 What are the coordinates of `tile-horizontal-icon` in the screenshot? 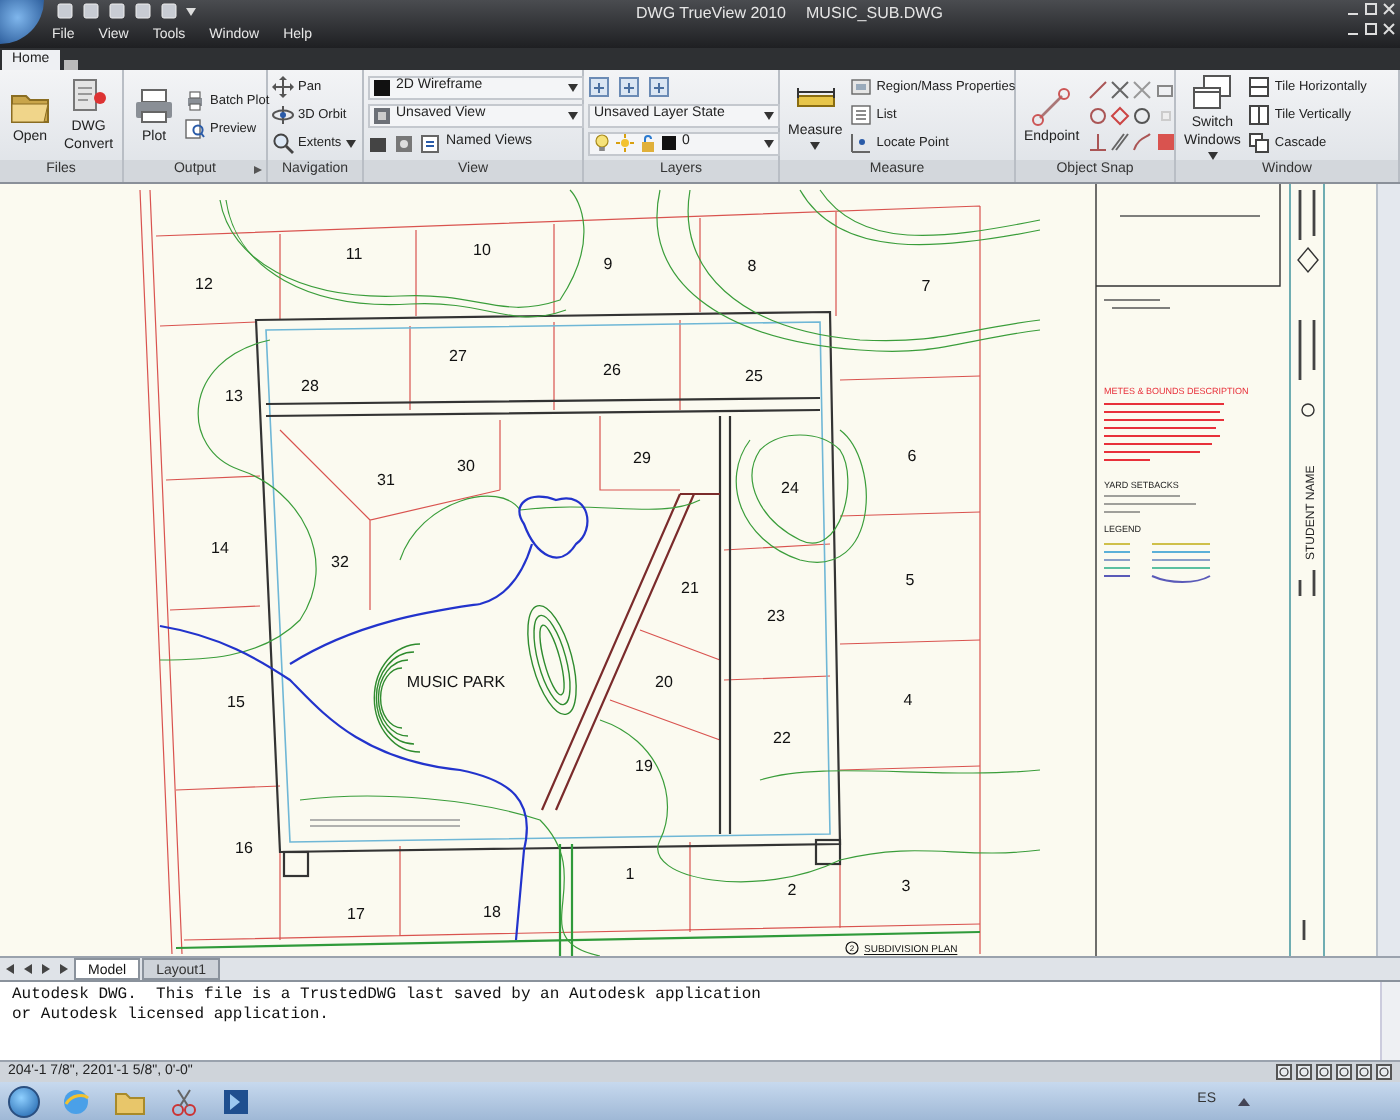 It's located at (1259, 87).